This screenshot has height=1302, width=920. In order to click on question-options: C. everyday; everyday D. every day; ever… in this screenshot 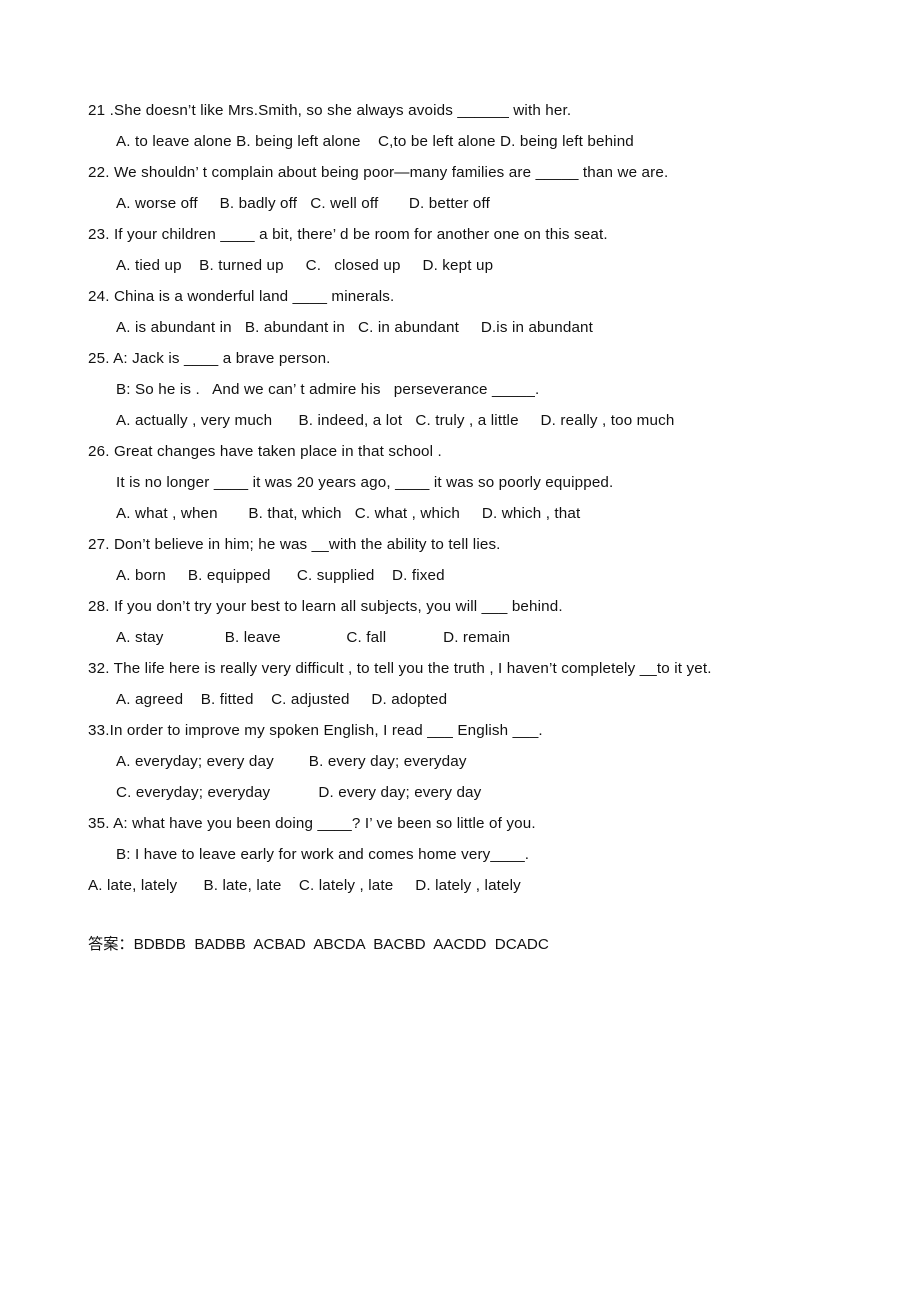, I will do `click(299, 792)`.